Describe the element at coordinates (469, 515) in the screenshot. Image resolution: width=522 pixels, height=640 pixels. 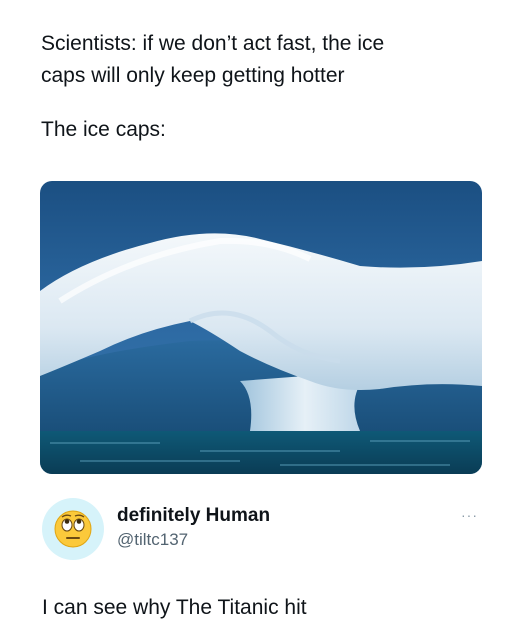
I see `more-options-icon: ···` at that location.